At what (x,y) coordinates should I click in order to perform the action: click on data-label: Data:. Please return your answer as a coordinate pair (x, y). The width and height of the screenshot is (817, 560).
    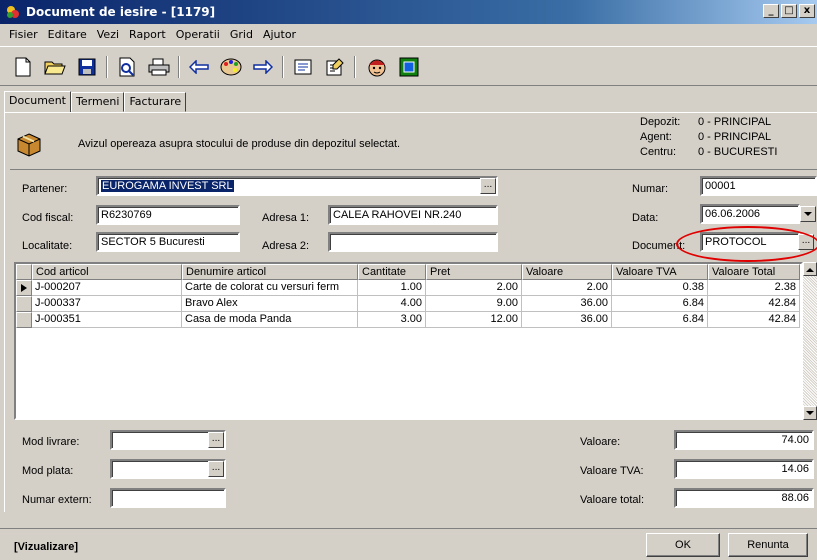
    Looking at the image, I should click on (645, 218).